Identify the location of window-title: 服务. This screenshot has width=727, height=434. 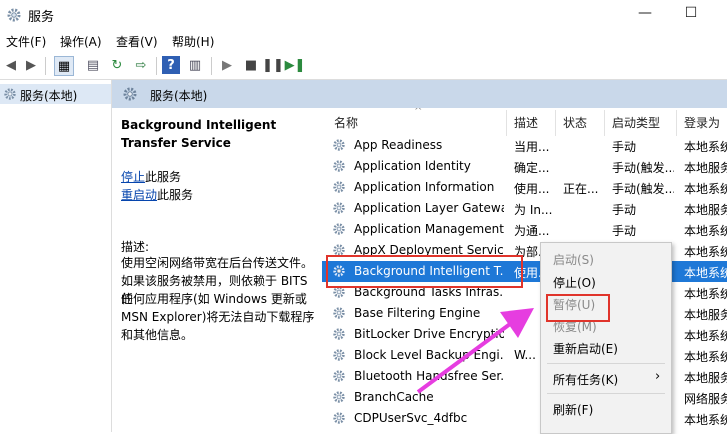
(41, 17).